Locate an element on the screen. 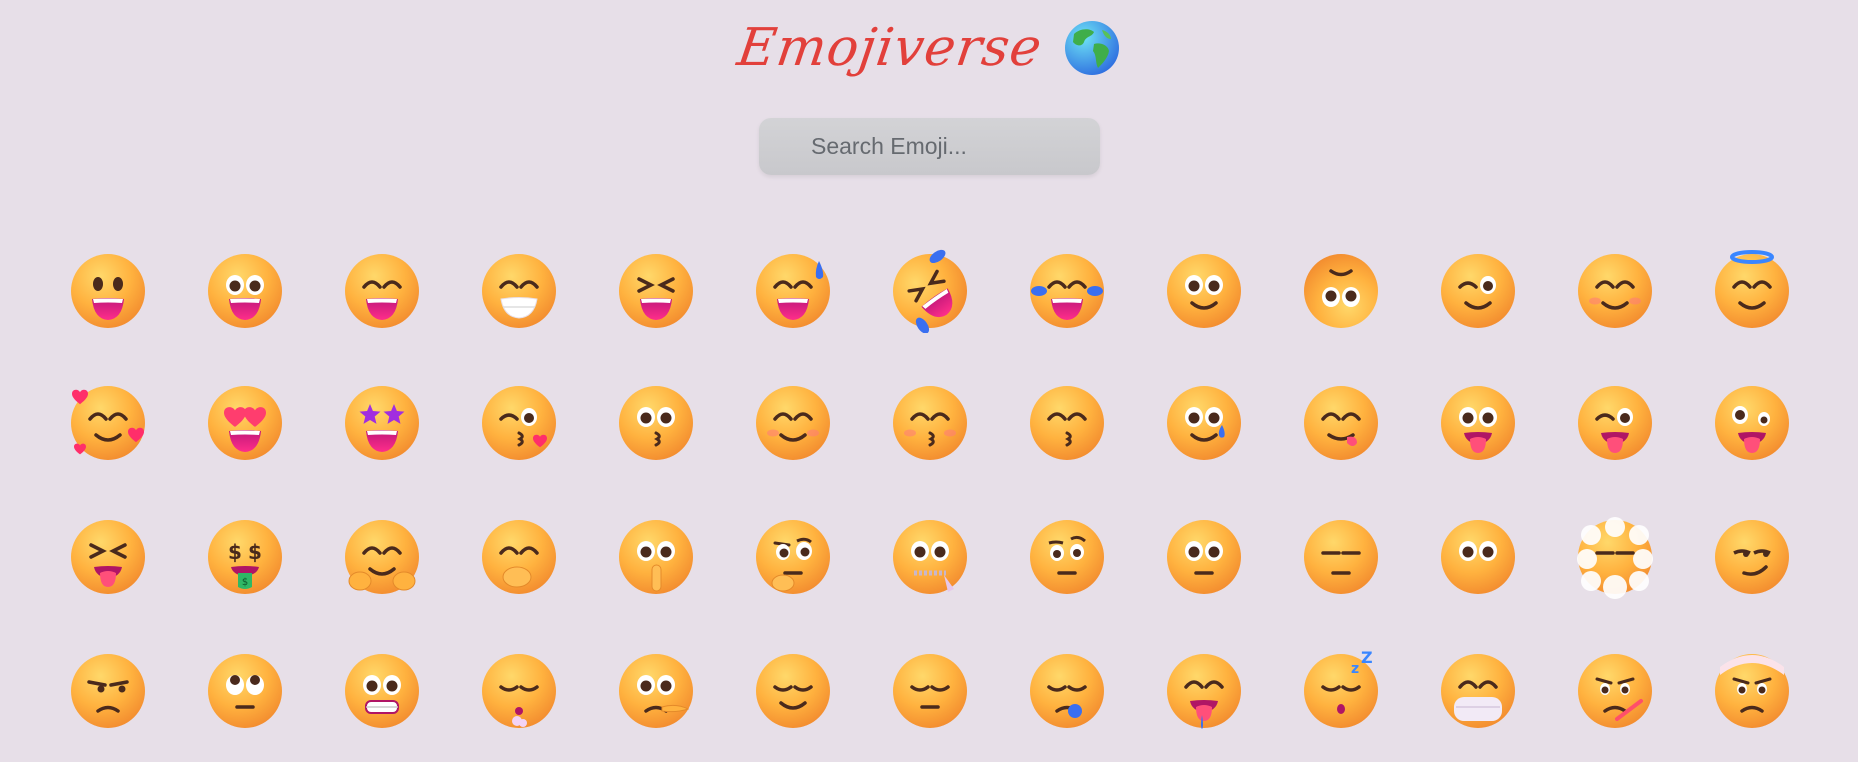  expressionless-face-icon is located at coordinates (1341, 557).